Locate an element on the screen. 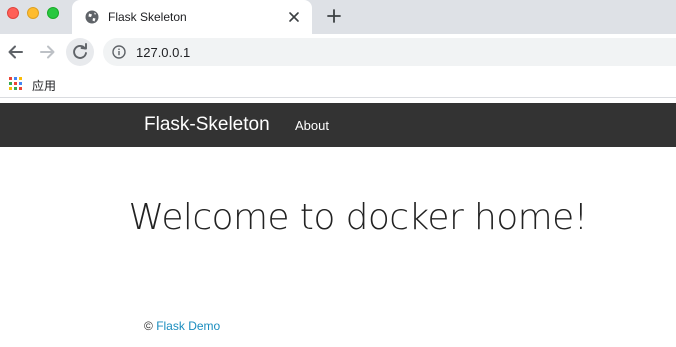 The height and width of the screenshot is (347, 676). site-navbar: Flask-Skeleton About is located at coordinates (338, 125).